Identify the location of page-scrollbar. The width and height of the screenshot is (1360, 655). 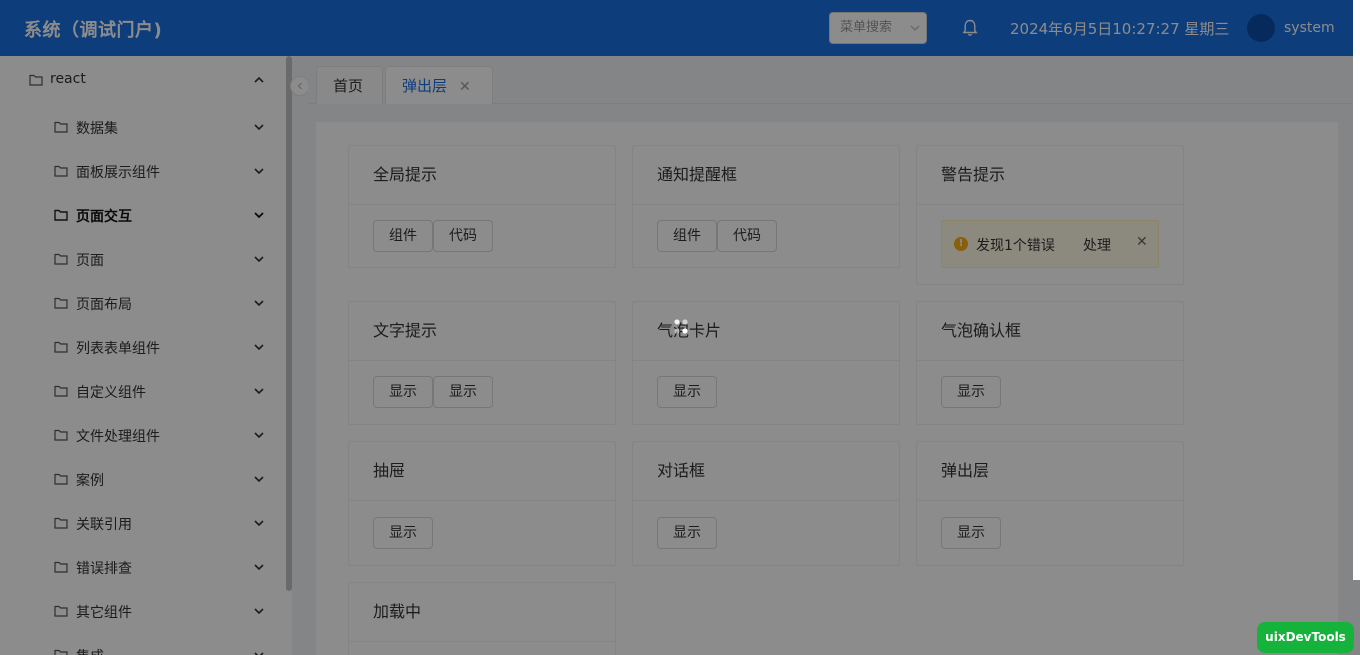
(1356, 290).